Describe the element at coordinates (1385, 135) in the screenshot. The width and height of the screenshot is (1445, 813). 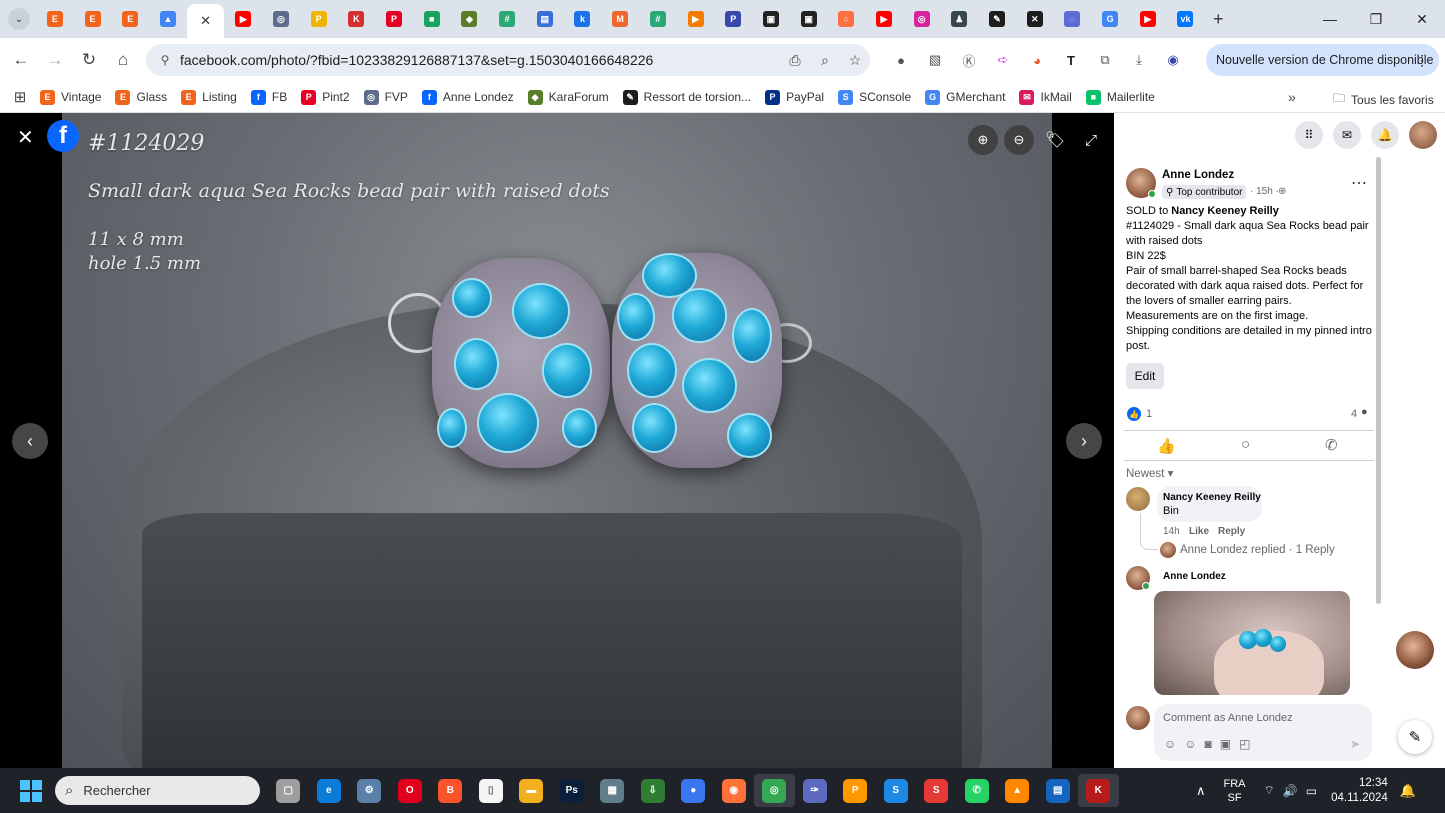
I see `notifications-bell-icon: 🔔` at that location.